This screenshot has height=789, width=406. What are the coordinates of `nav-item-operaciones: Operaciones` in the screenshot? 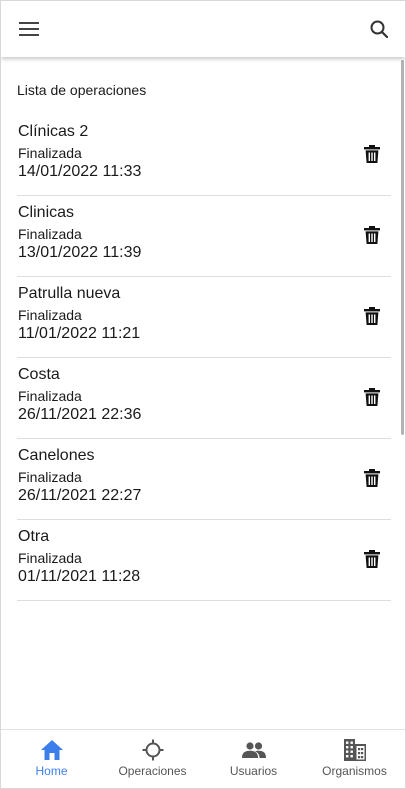 It's located at (152, 759).